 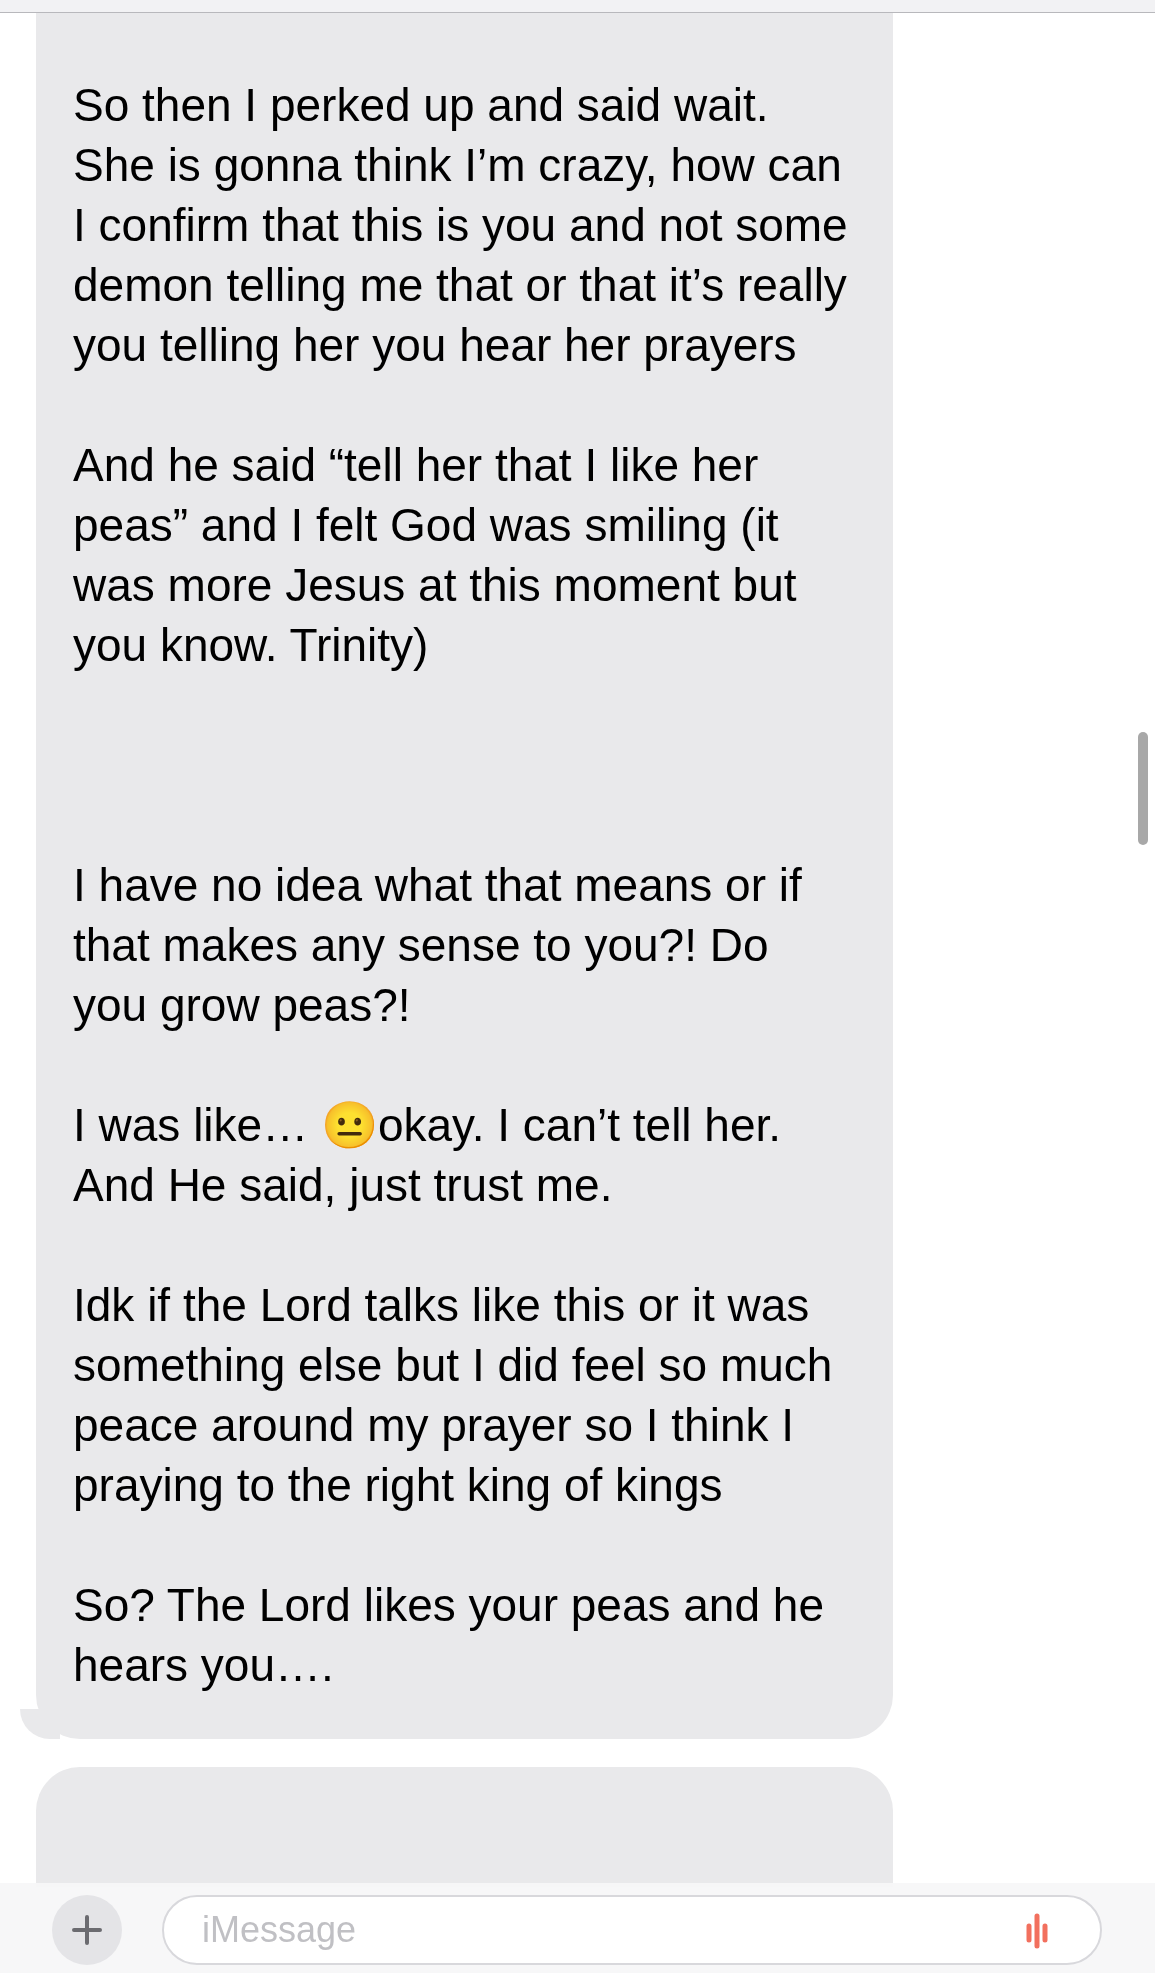 I want to click on message-field: iMessage, so click(x=632, y=1930).